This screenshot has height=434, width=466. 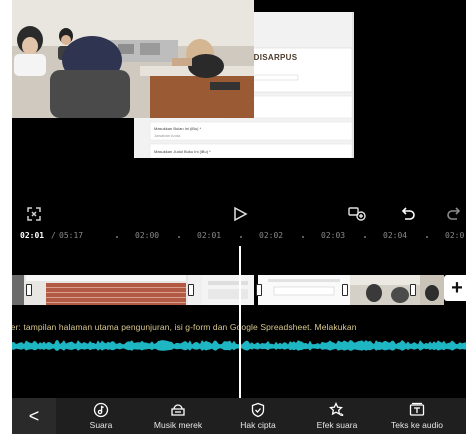 What do you see at coordinates (147, 235) in the screenshot?
I see `ruler-tick: 02:00` at bounding box center [147, 235].